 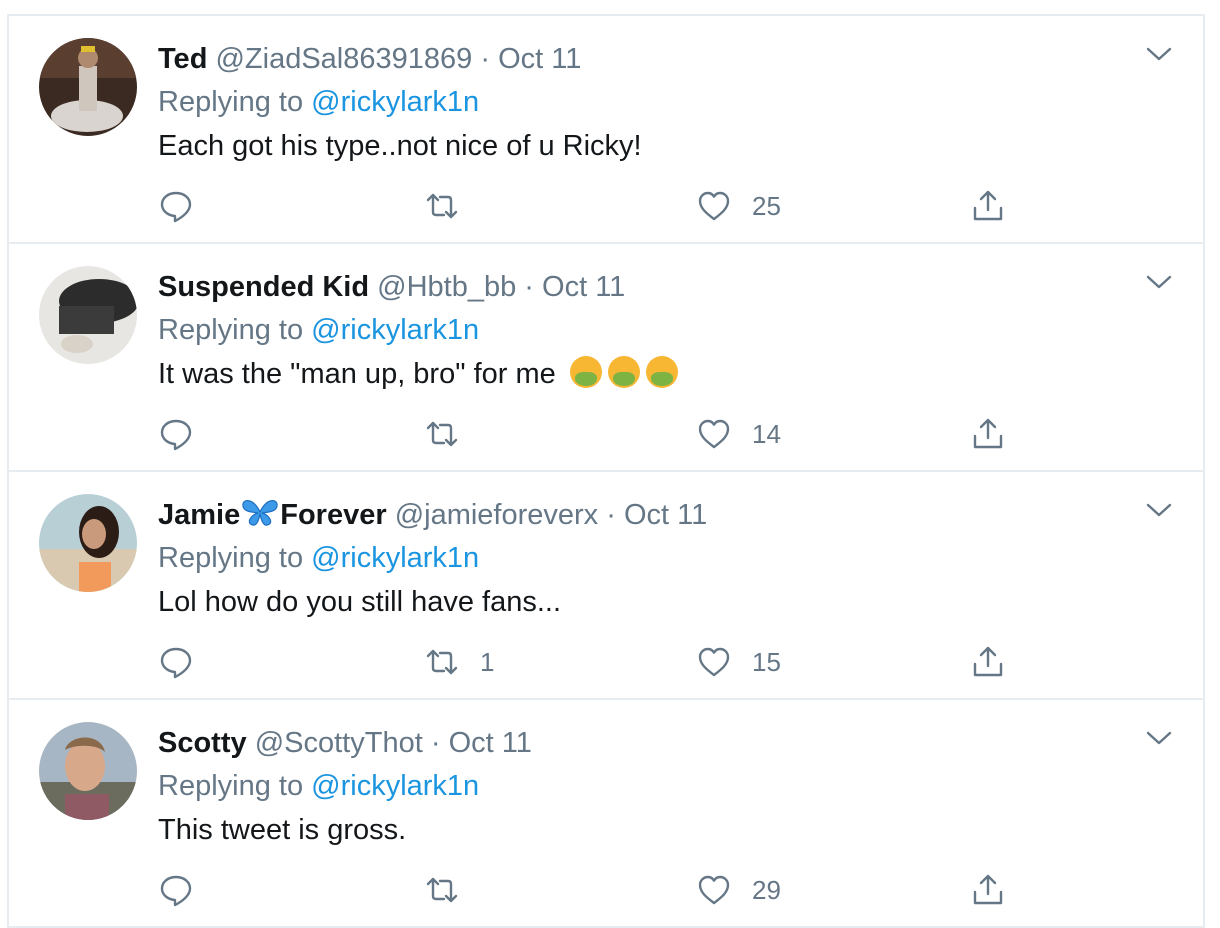 I want to click on tweet-text: Each got his type..not nice of u Ricky!, so click(x=400, y=146).